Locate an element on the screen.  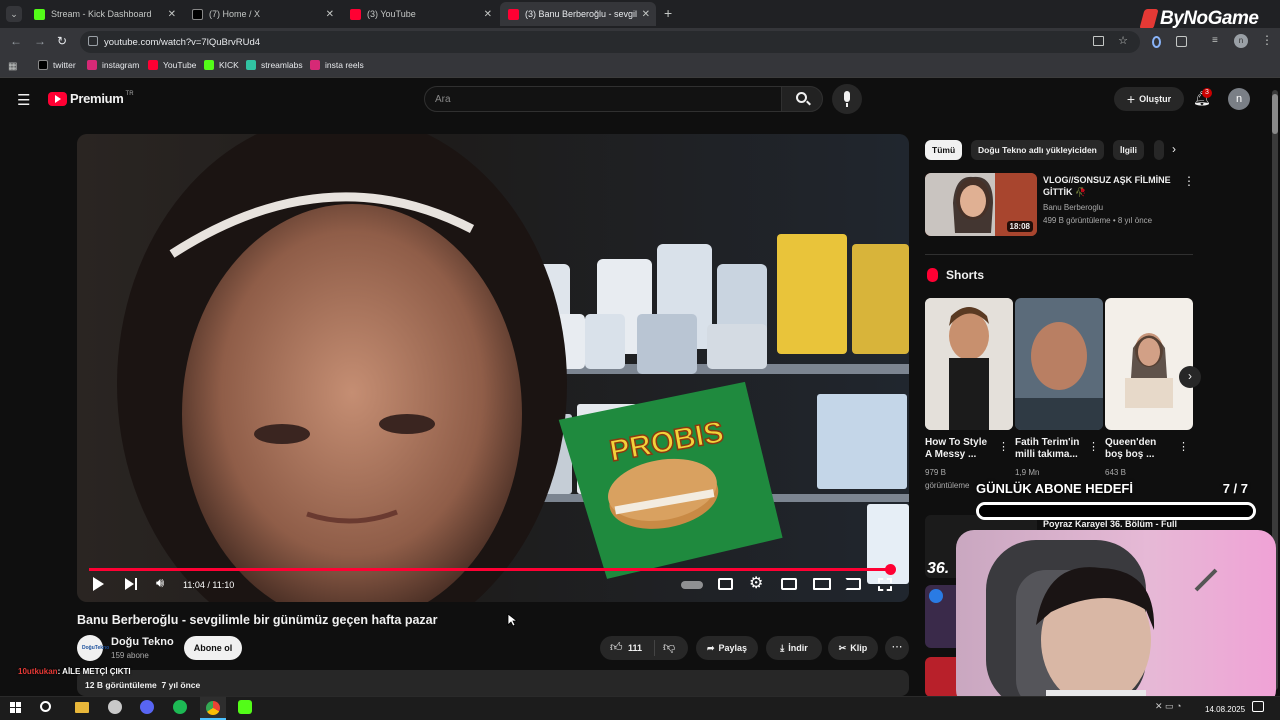
forward-icon: → is located at coordinates (40, 41).